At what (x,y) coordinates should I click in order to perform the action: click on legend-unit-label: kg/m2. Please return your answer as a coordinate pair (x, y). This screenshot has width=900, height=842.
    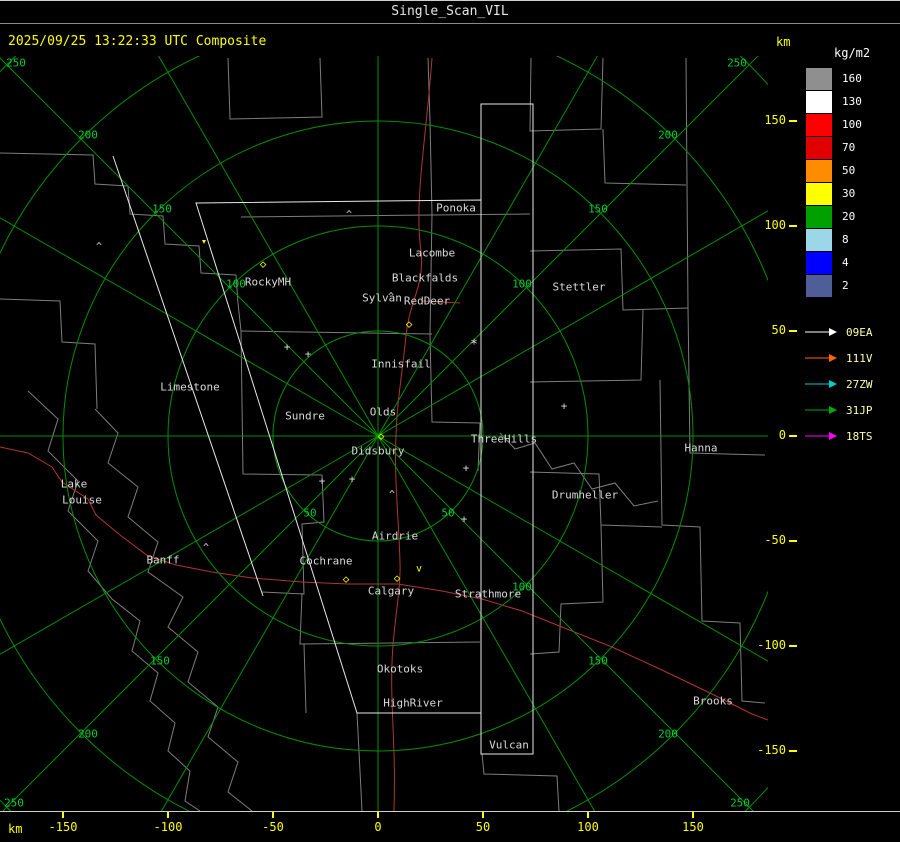
    Looking at the image, I should click on (852, 53).